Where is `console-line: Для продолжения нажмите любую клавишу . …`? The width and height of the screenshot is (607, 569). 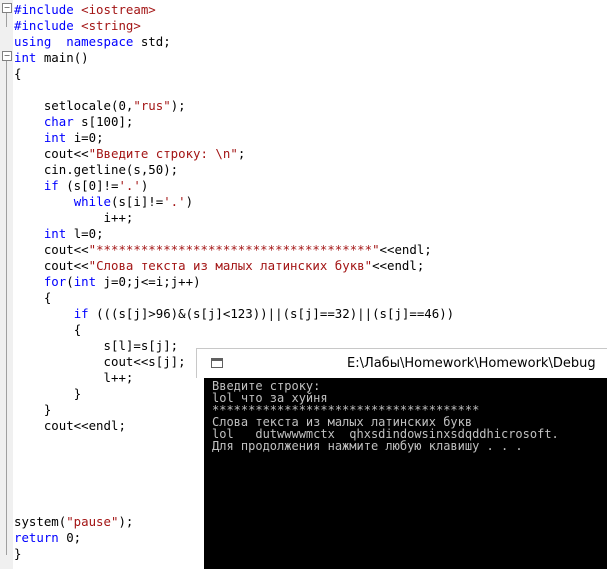
console-line: Для продолжения нажмите любую клавишу . … is located at coordinates (367, 446).